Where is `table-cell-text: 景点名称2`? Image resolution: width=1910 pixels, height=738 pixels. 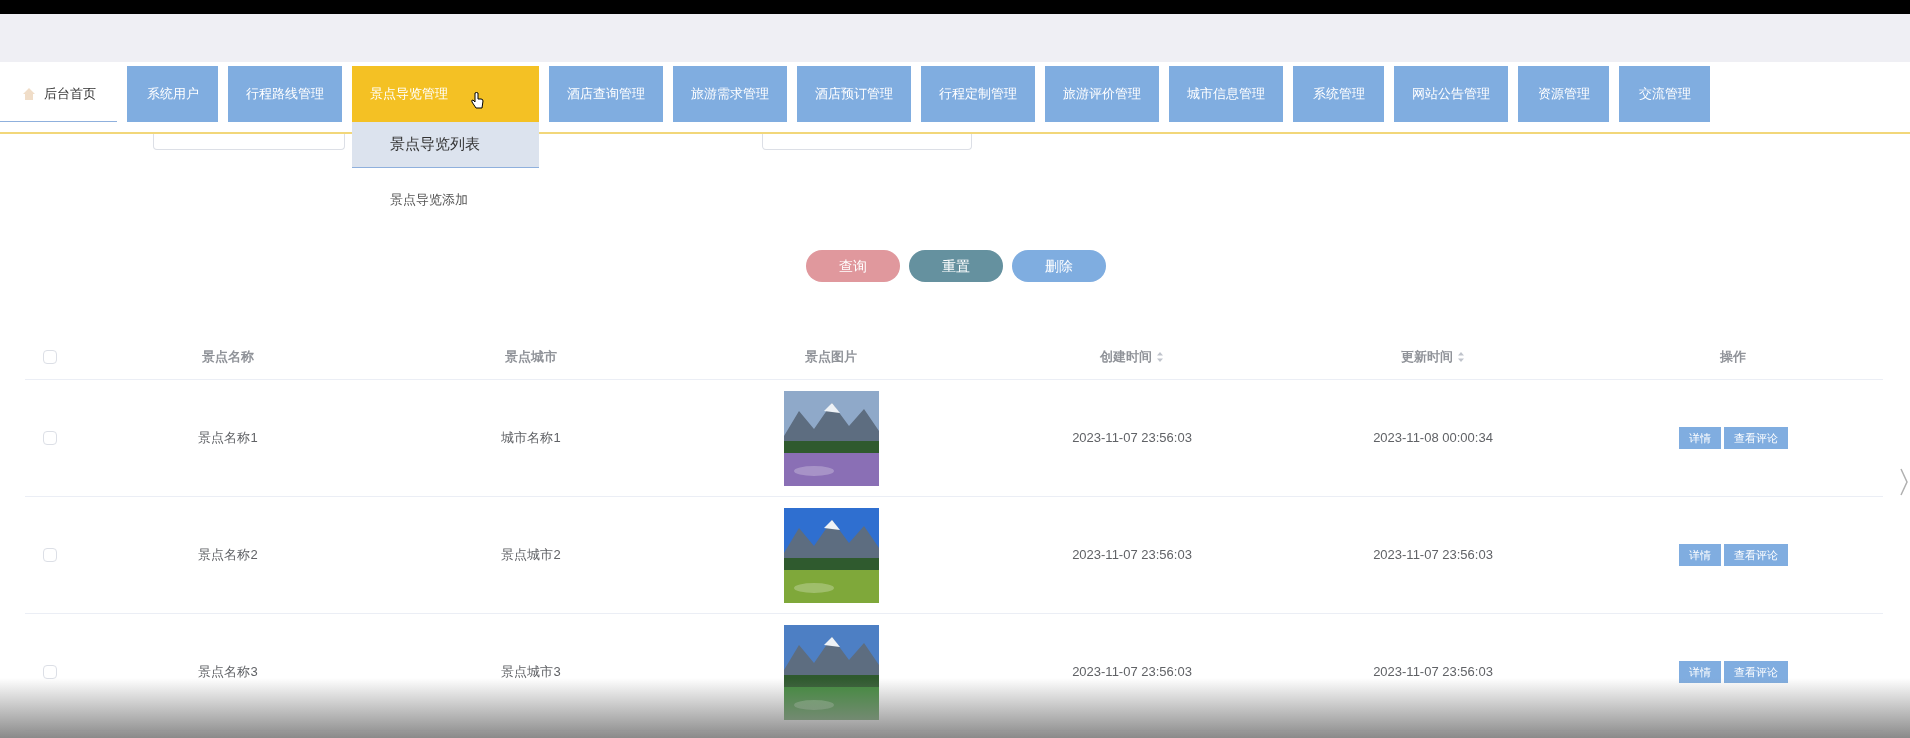 table-cell-text: 景点名称2 is located at coordinates (228, 555).